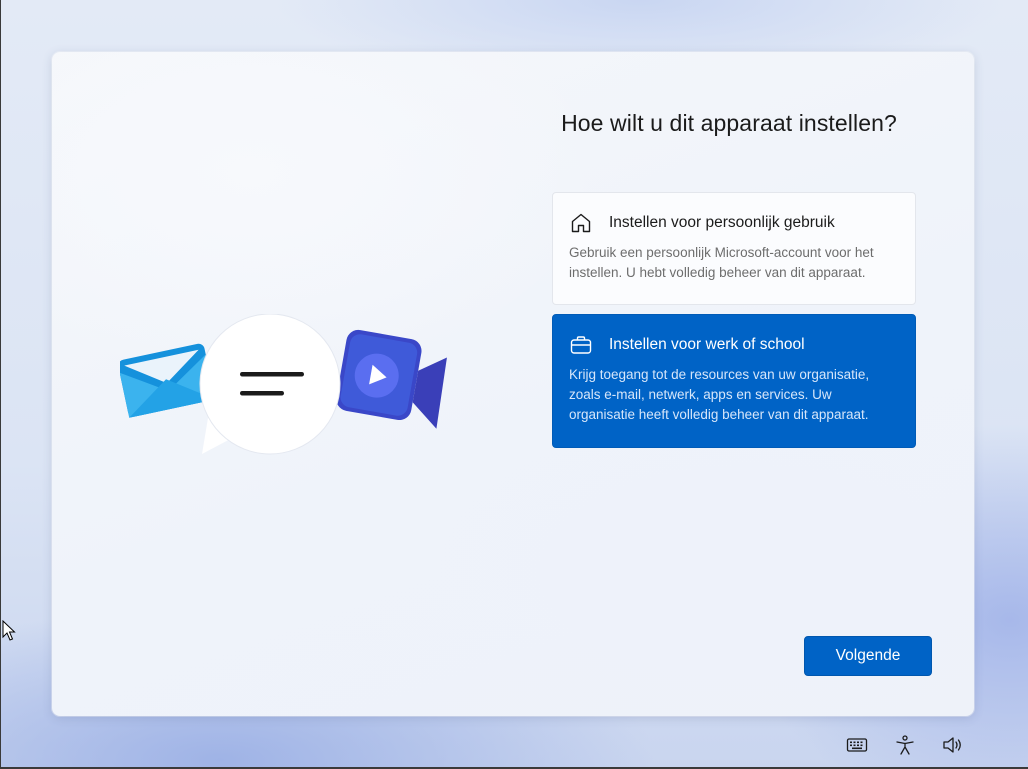 The height and width of the screenshot is (769, 1028). Describe the element at coordinates (581, 345) in the screenshot. I see `briefcase-icon` at that location.